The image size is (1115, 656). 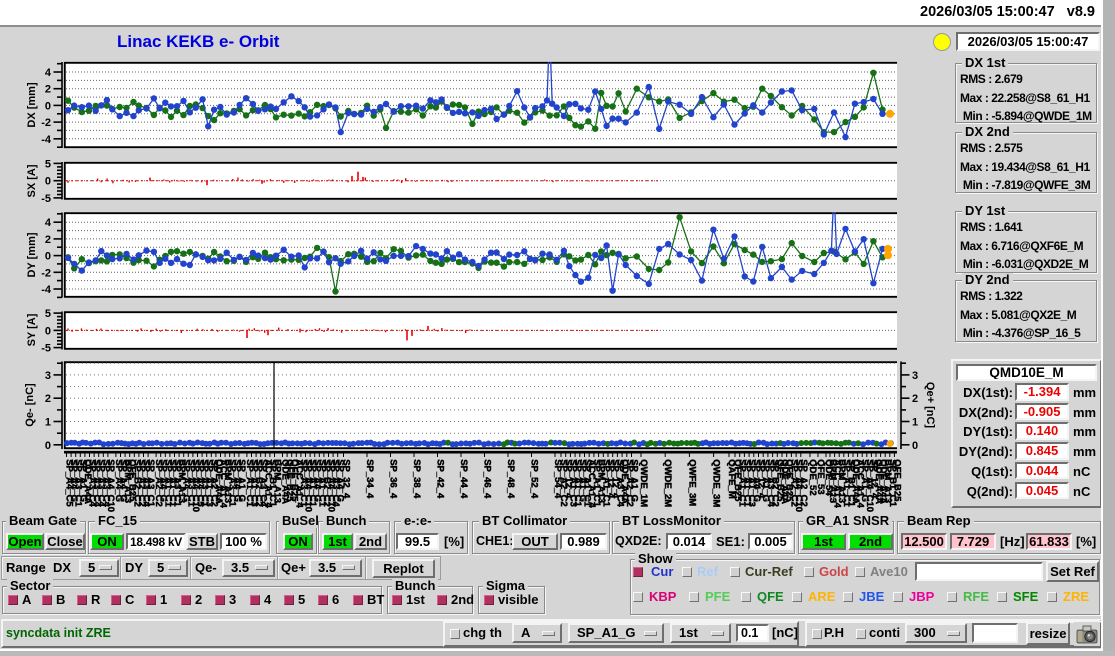 What do you see at coordinates (510, 479) in the screenshot?
I see `svg-text: SP_48_4` at bounding box center [510, 479].